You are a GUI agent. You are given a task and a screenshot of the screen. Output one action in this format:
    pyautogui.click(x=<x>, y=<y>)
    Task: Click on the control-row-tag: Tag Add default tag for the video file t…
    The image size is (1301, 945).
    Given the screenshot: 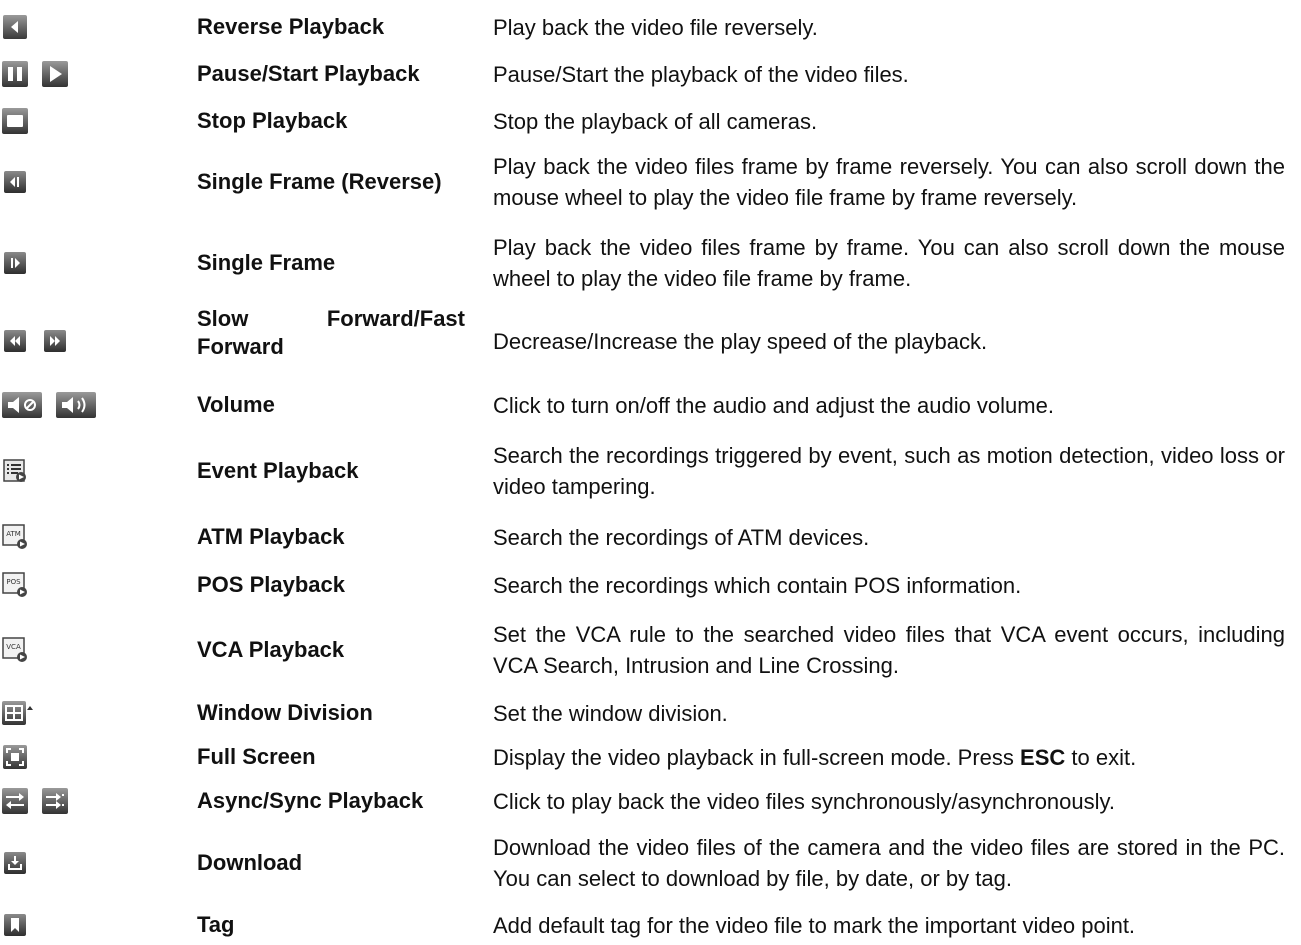 What is the action you would take?
    pyautogui.click(x=650, y=925)
    